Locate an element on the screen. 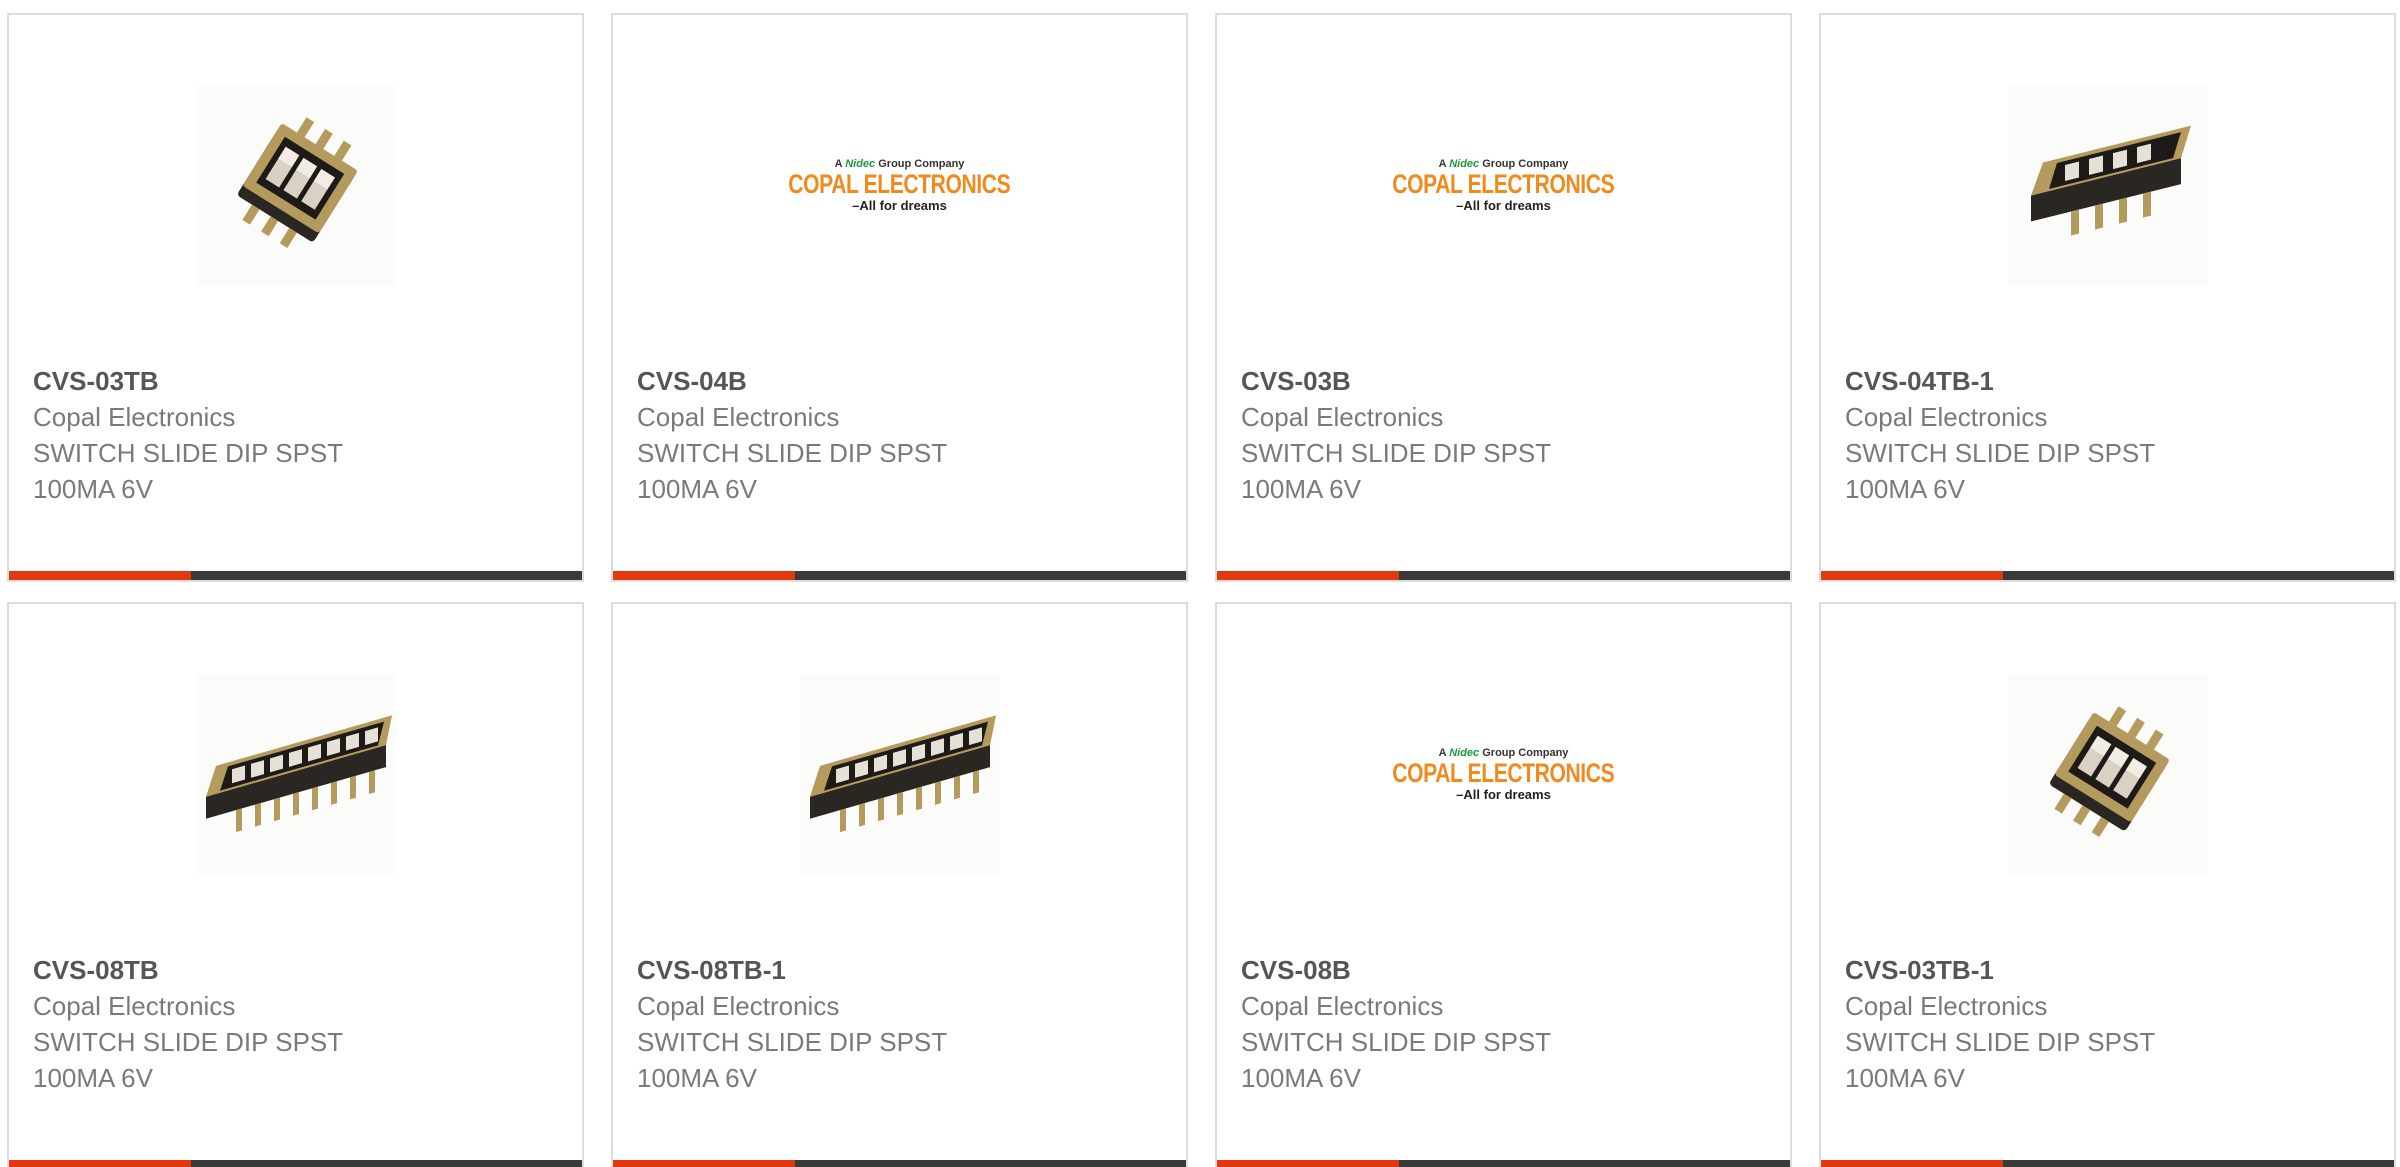  part-number: CVS-04TB-1 is located at coordinates (2107, 381).